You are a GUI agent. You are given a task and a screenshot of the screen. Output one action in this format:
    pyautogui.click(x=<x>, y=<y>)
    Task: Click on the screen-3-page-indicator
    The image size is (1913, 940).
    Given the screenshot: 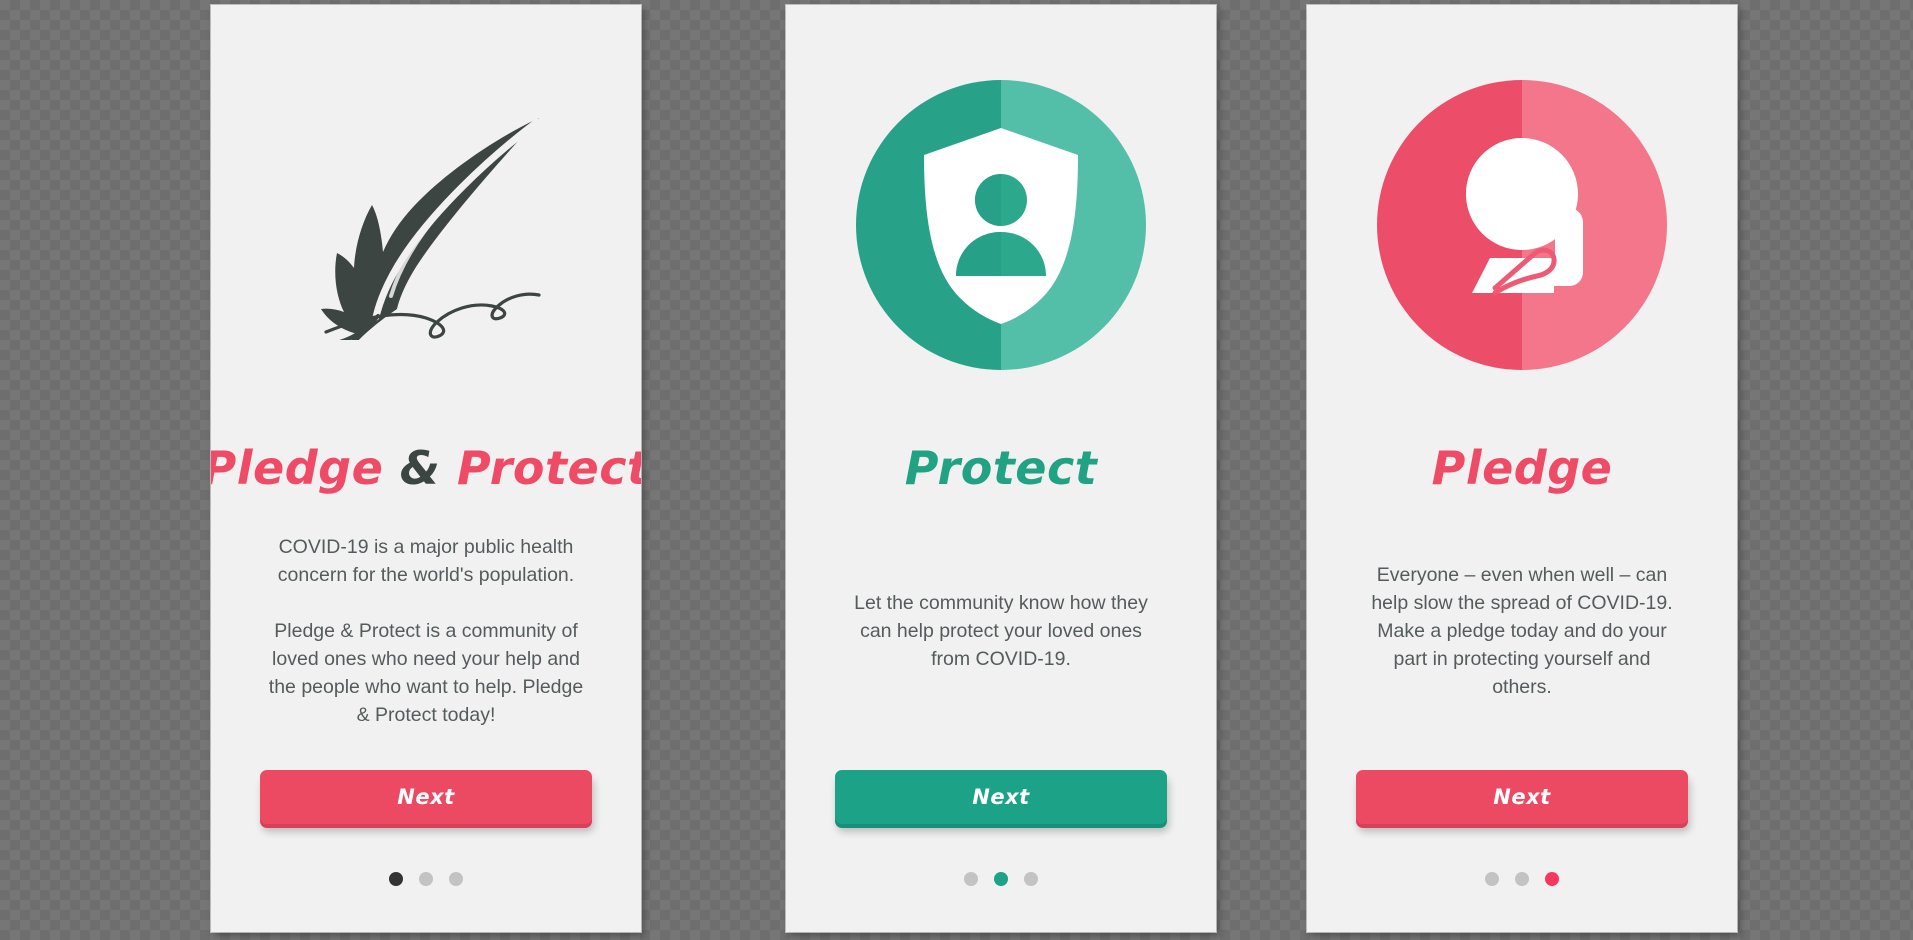 What is the action you would take?
    pyautogui.click(x=1522, y=879)
    